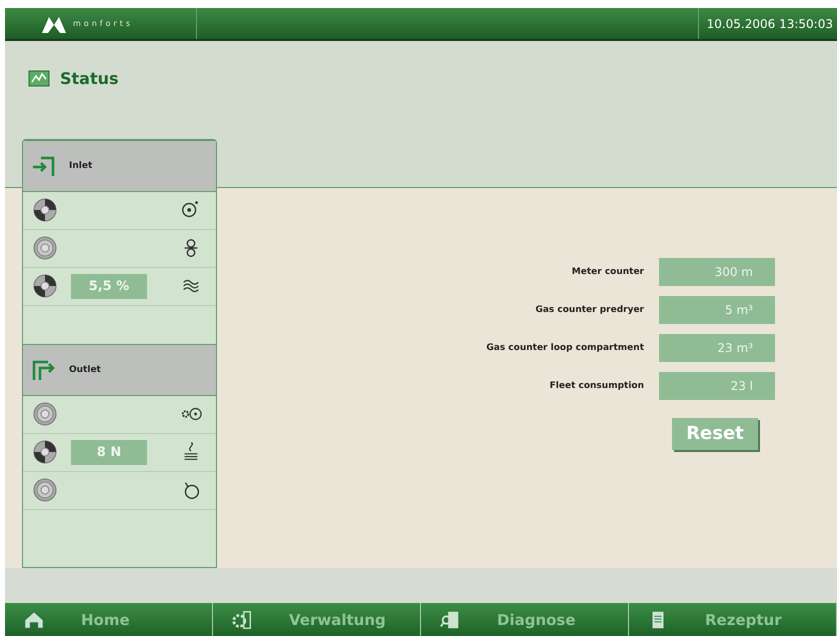 The height and width of the screenshot is (636, 837). I want to click on chart-icon, so click(39, 78).